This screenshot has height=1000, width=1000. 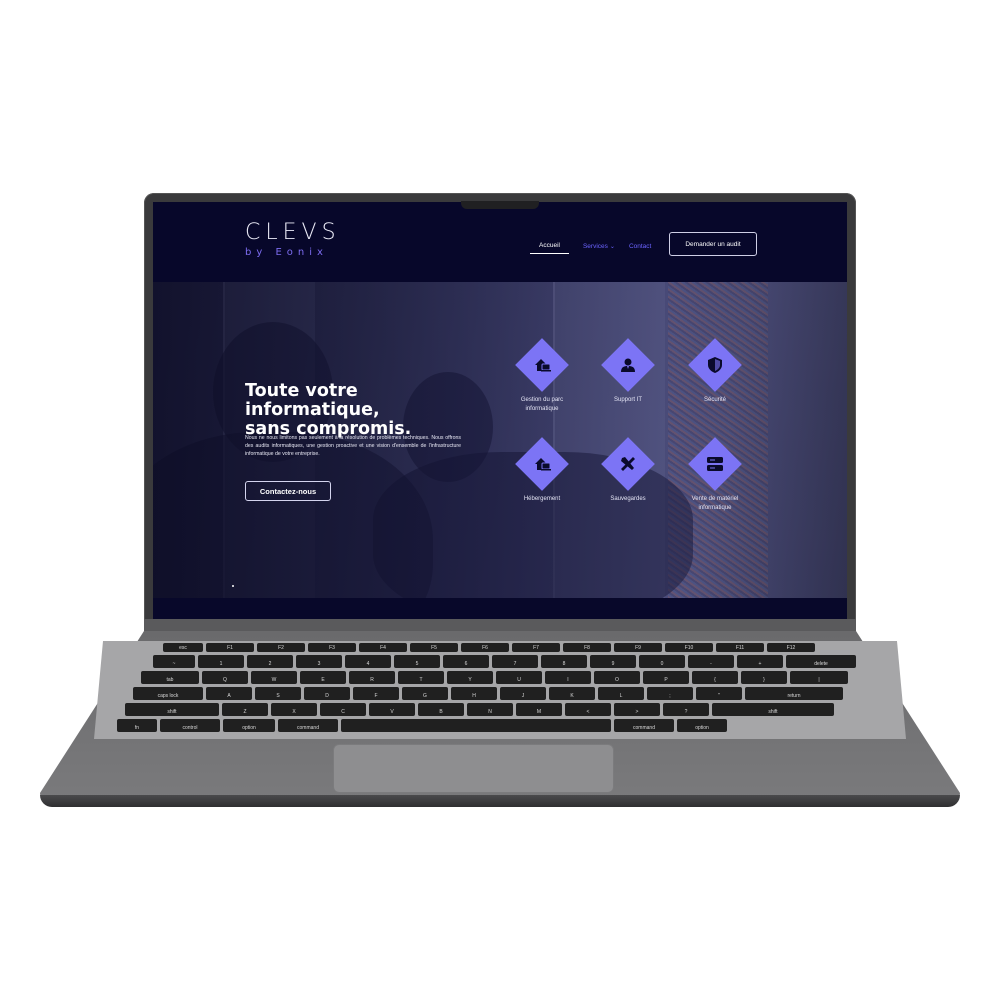 I want to click on key-5: 5, so click(x=417, y=661).